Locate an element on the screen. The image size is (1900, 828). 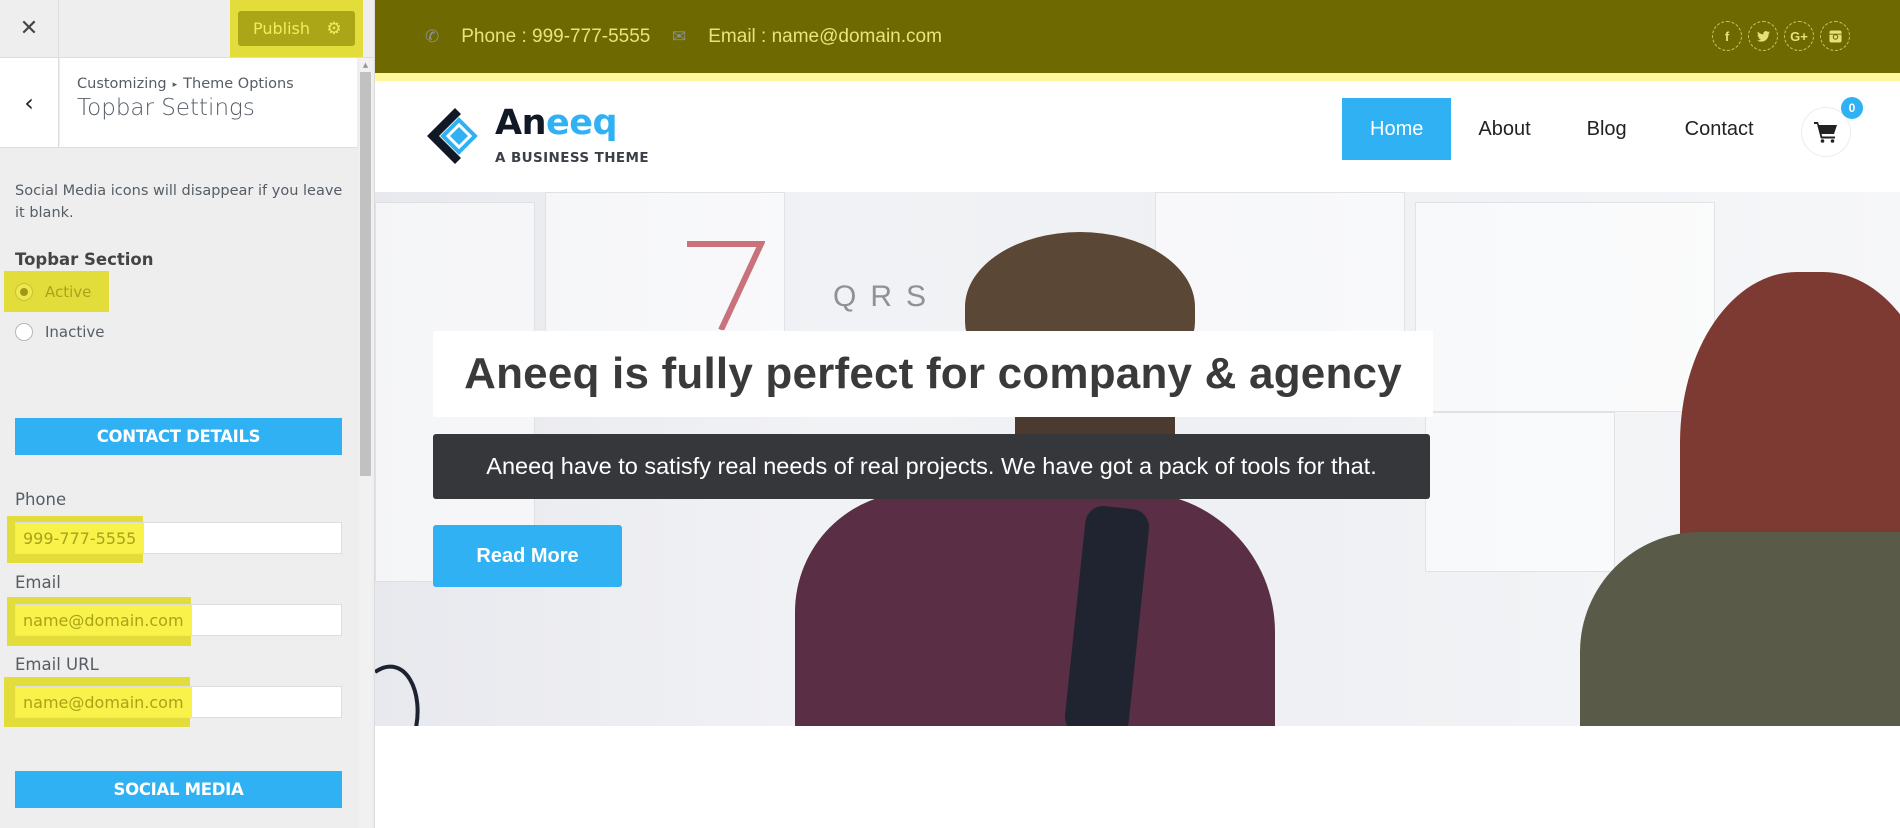
logo-name-dark: An is located at coordinates (521, 123).